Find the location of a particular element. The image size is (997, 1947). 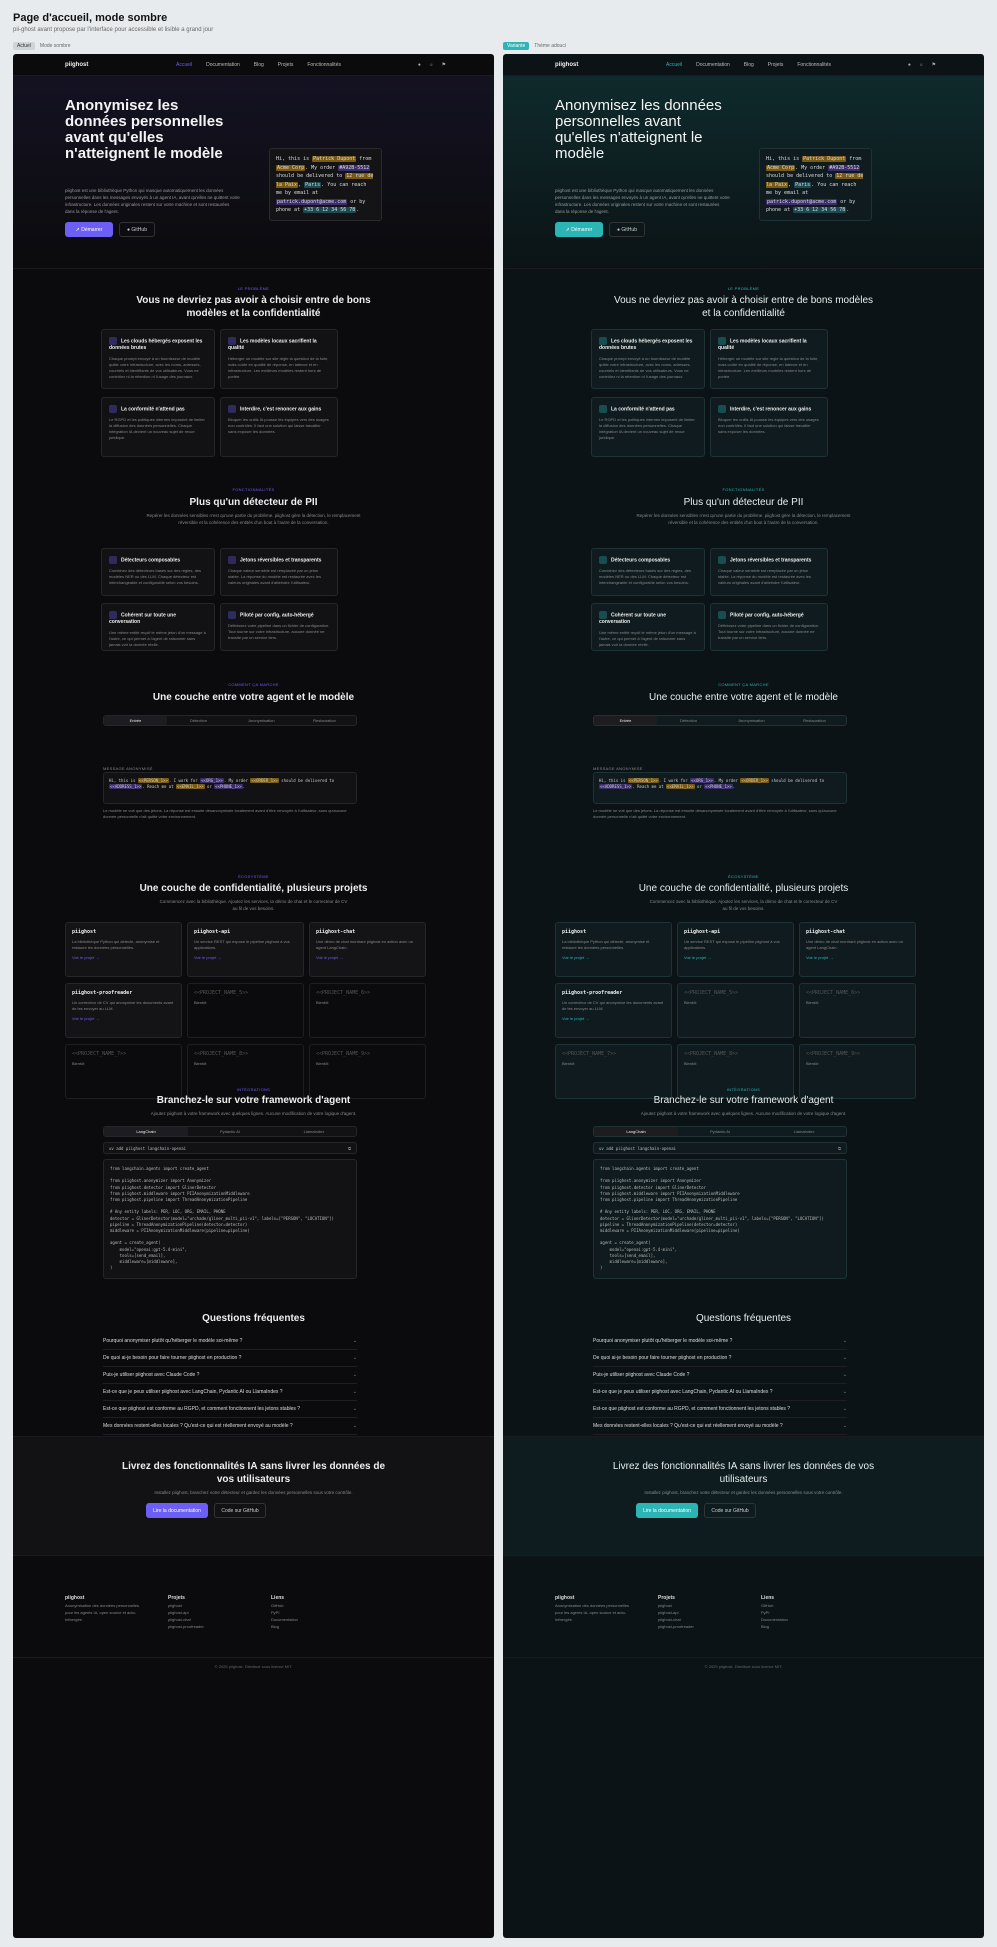

token: <<PERSON_1>> is located at coordinates (643, 780).